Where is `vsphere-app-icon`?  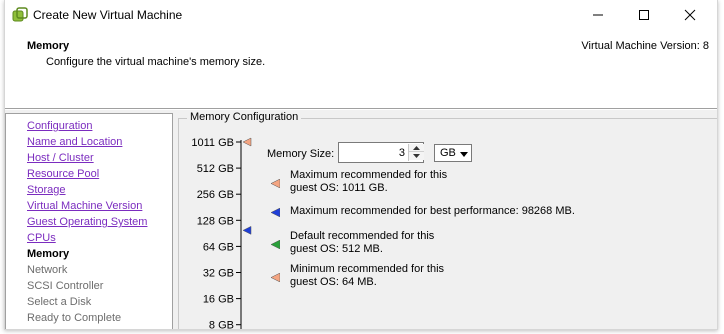 vsphere-app-icon is located at coordinates (20, 14).